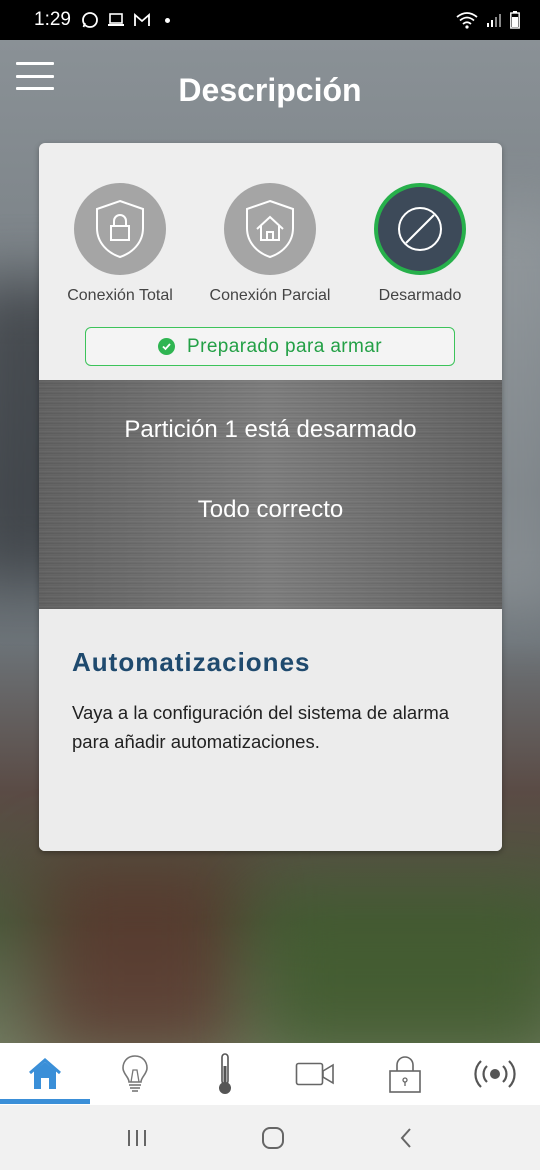  Describe the element at coordinates (273, 1138) in the screenshot. I see `home-circle-icon` at that location.